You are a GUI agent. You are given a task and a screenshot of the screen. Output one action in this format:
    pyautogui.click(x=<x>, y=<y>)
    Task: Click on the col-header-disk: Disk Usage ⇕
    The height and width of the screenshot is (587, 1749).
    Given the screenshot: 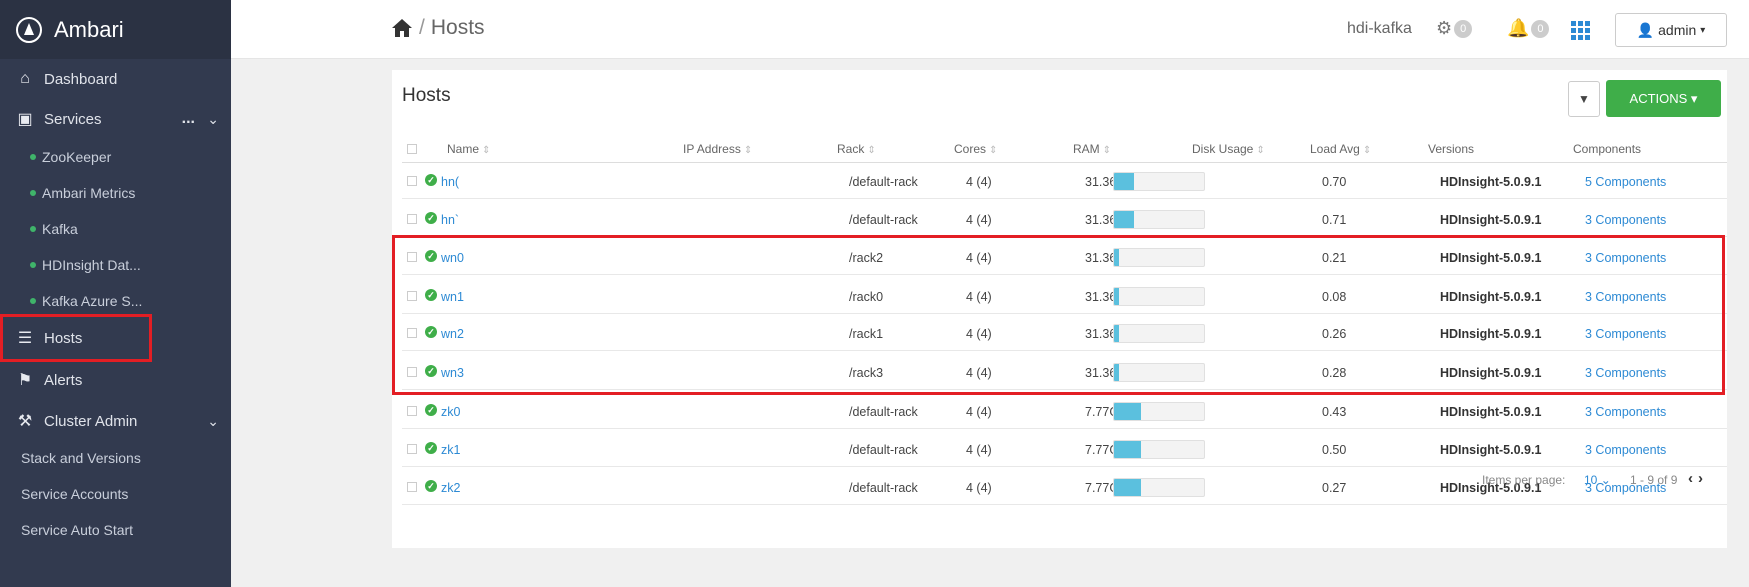 What is the action you would take?
    pyautogui.click(x=1228, y=149)
    